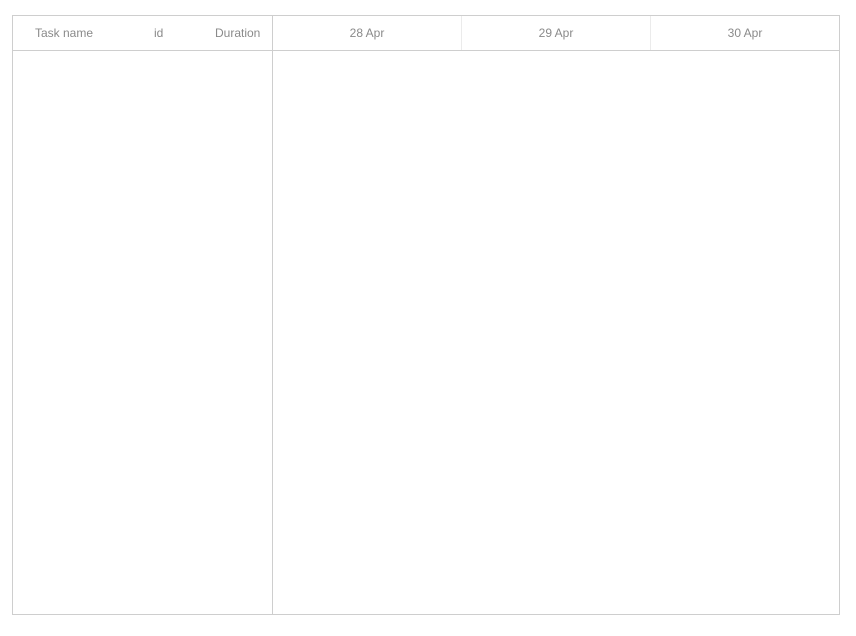 The image size is (856, 636). I want to click on column-header-duration: Duration, so click(237, 33).